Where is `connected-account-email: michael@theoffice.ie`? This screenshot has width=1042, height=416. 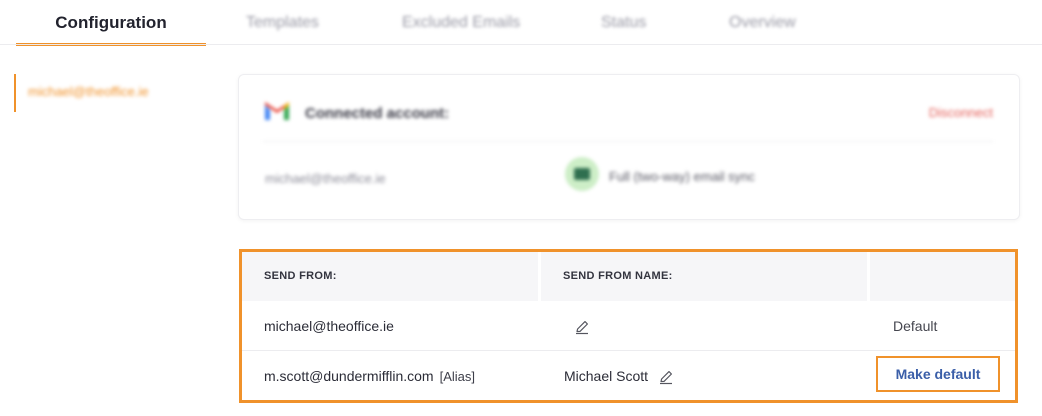 connected-account-email: michael@theoffice.ie is located at coordinates (325, 178).